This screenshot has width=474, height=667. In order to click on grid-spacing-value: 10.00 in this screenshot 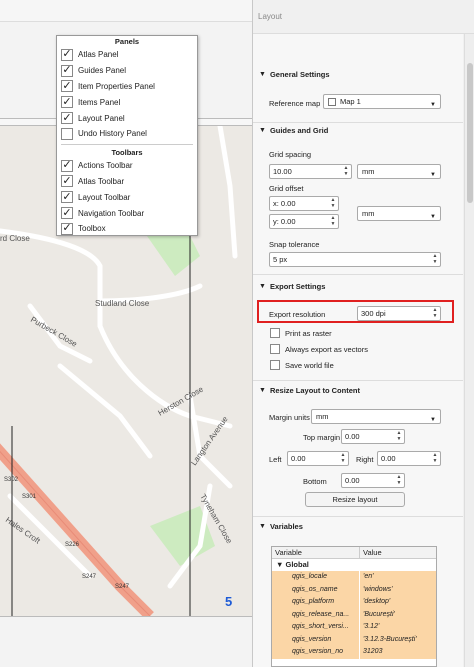, I will do `click(282, 171)`.